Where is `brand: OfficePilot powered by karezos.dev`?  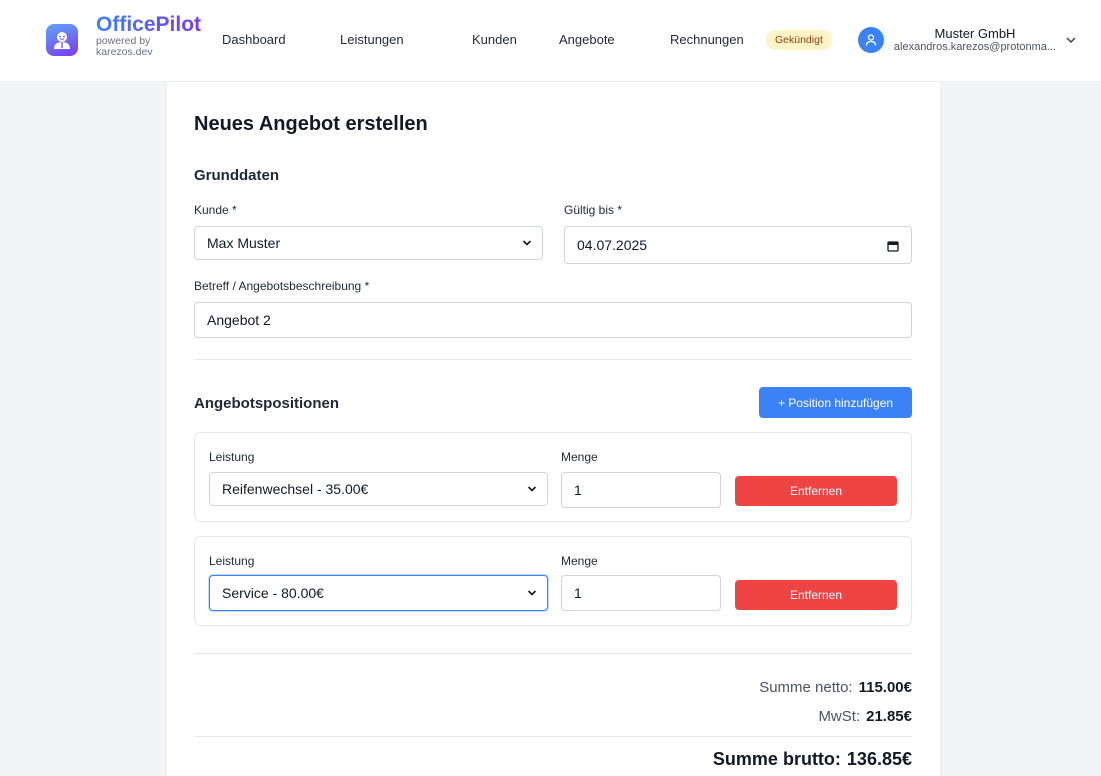 brand: OfficePilot powered by karezos.dev is located at coordinates (148, 36).